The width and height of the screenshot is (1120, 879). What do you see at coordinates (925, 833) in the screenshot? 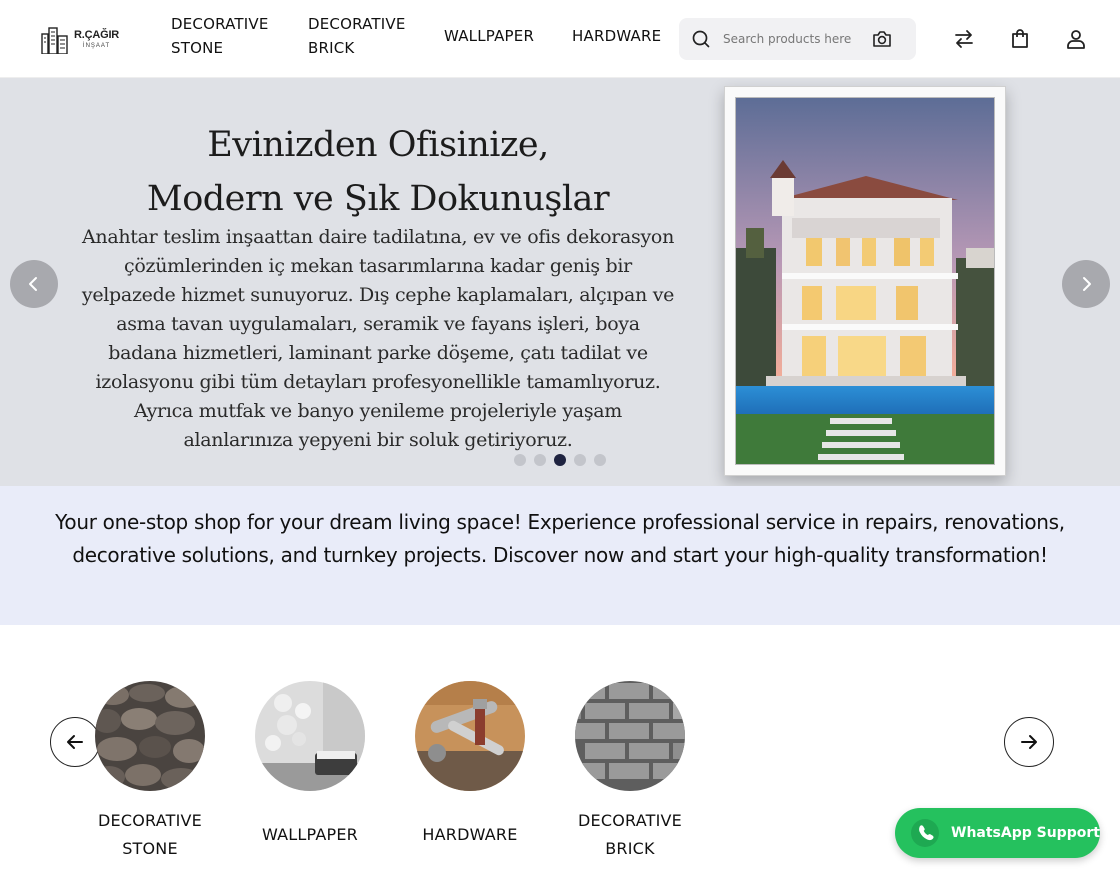
I see `whatsapp-phone-icon` at bounding box center [925, 833].